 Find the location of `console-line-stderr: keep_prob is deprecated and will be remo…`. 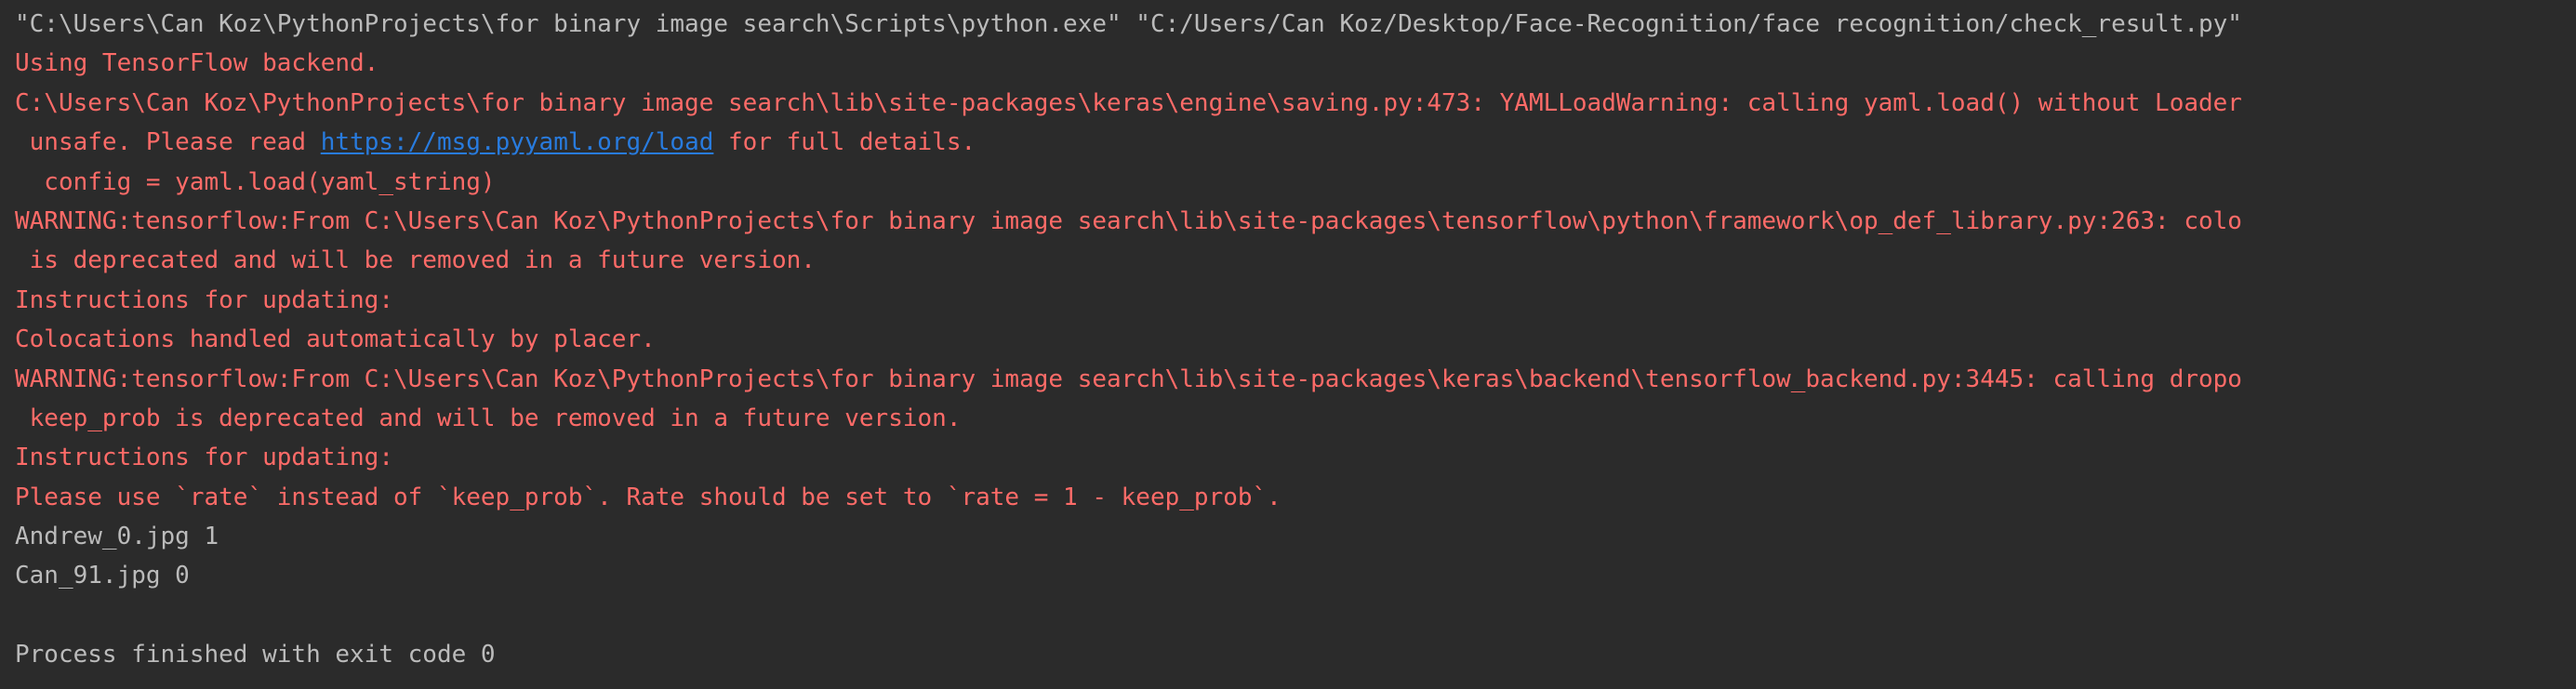

console-line-stderr: keep_prob is deprecated and will be remo… is located at coordinates (1295, 418).